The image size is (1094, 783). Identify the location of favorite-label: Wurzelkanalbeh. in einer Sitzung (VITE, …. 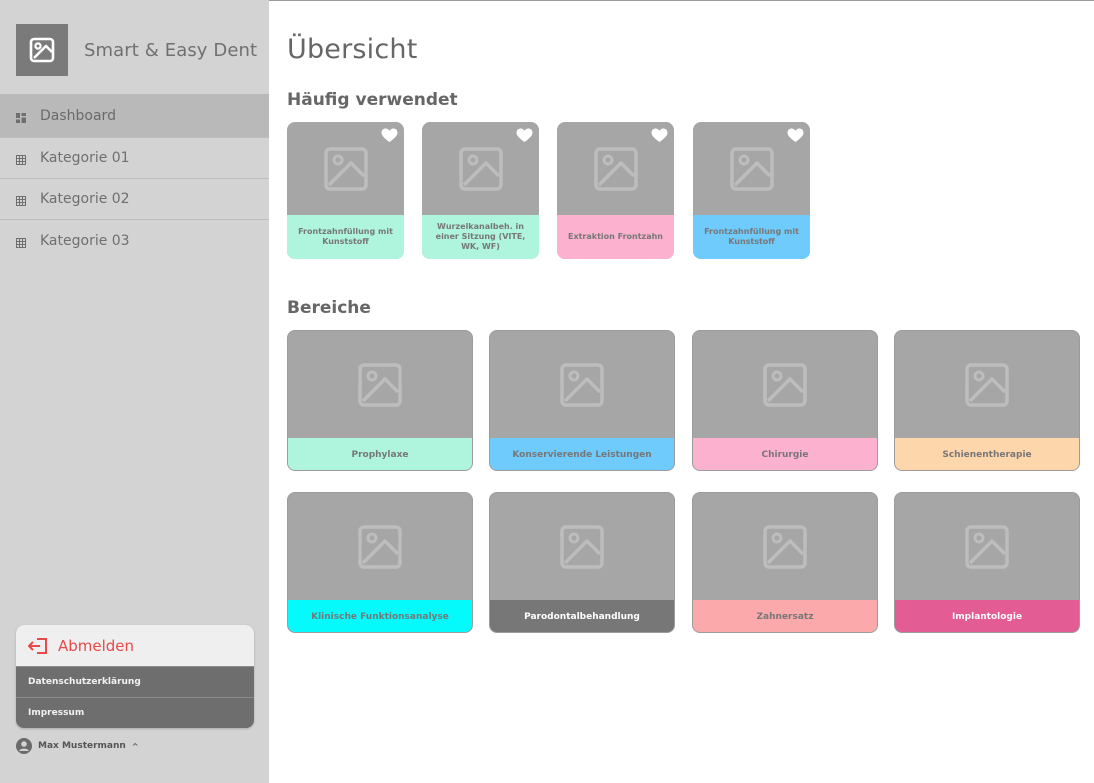
(480, 237).